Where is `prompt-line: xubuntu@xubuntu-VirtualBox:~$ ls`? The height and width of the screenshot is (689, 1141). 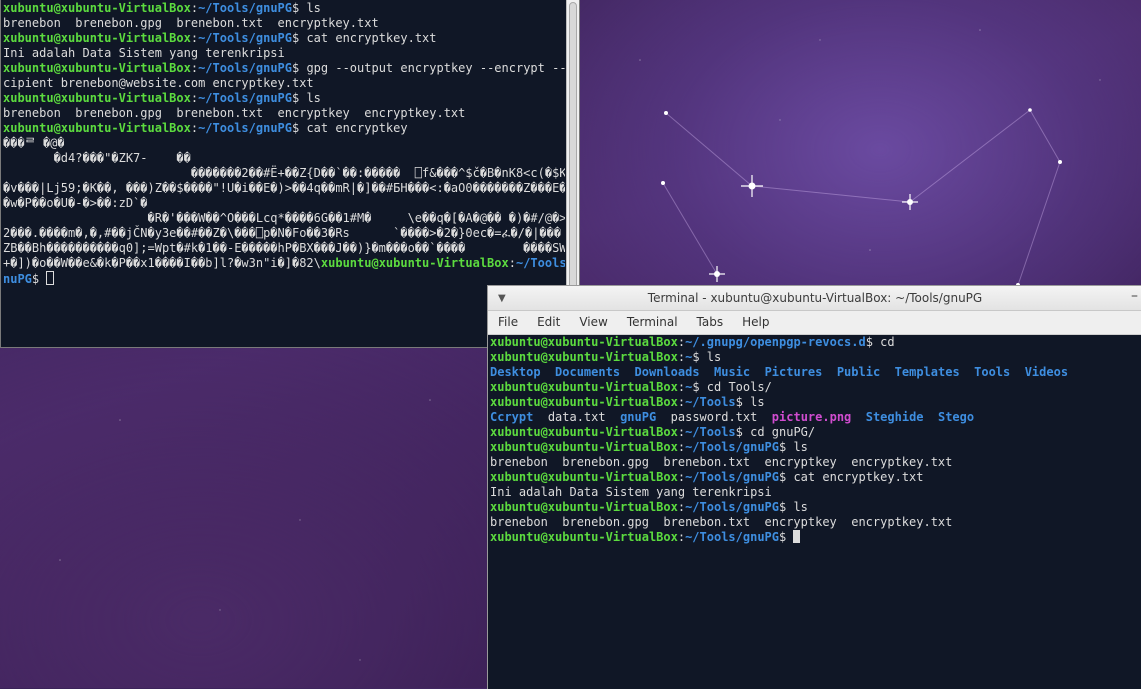
prompt-line: xubuntu@xubuntu-VirtualBox:~$ ls is located at coordinates (815, 357).